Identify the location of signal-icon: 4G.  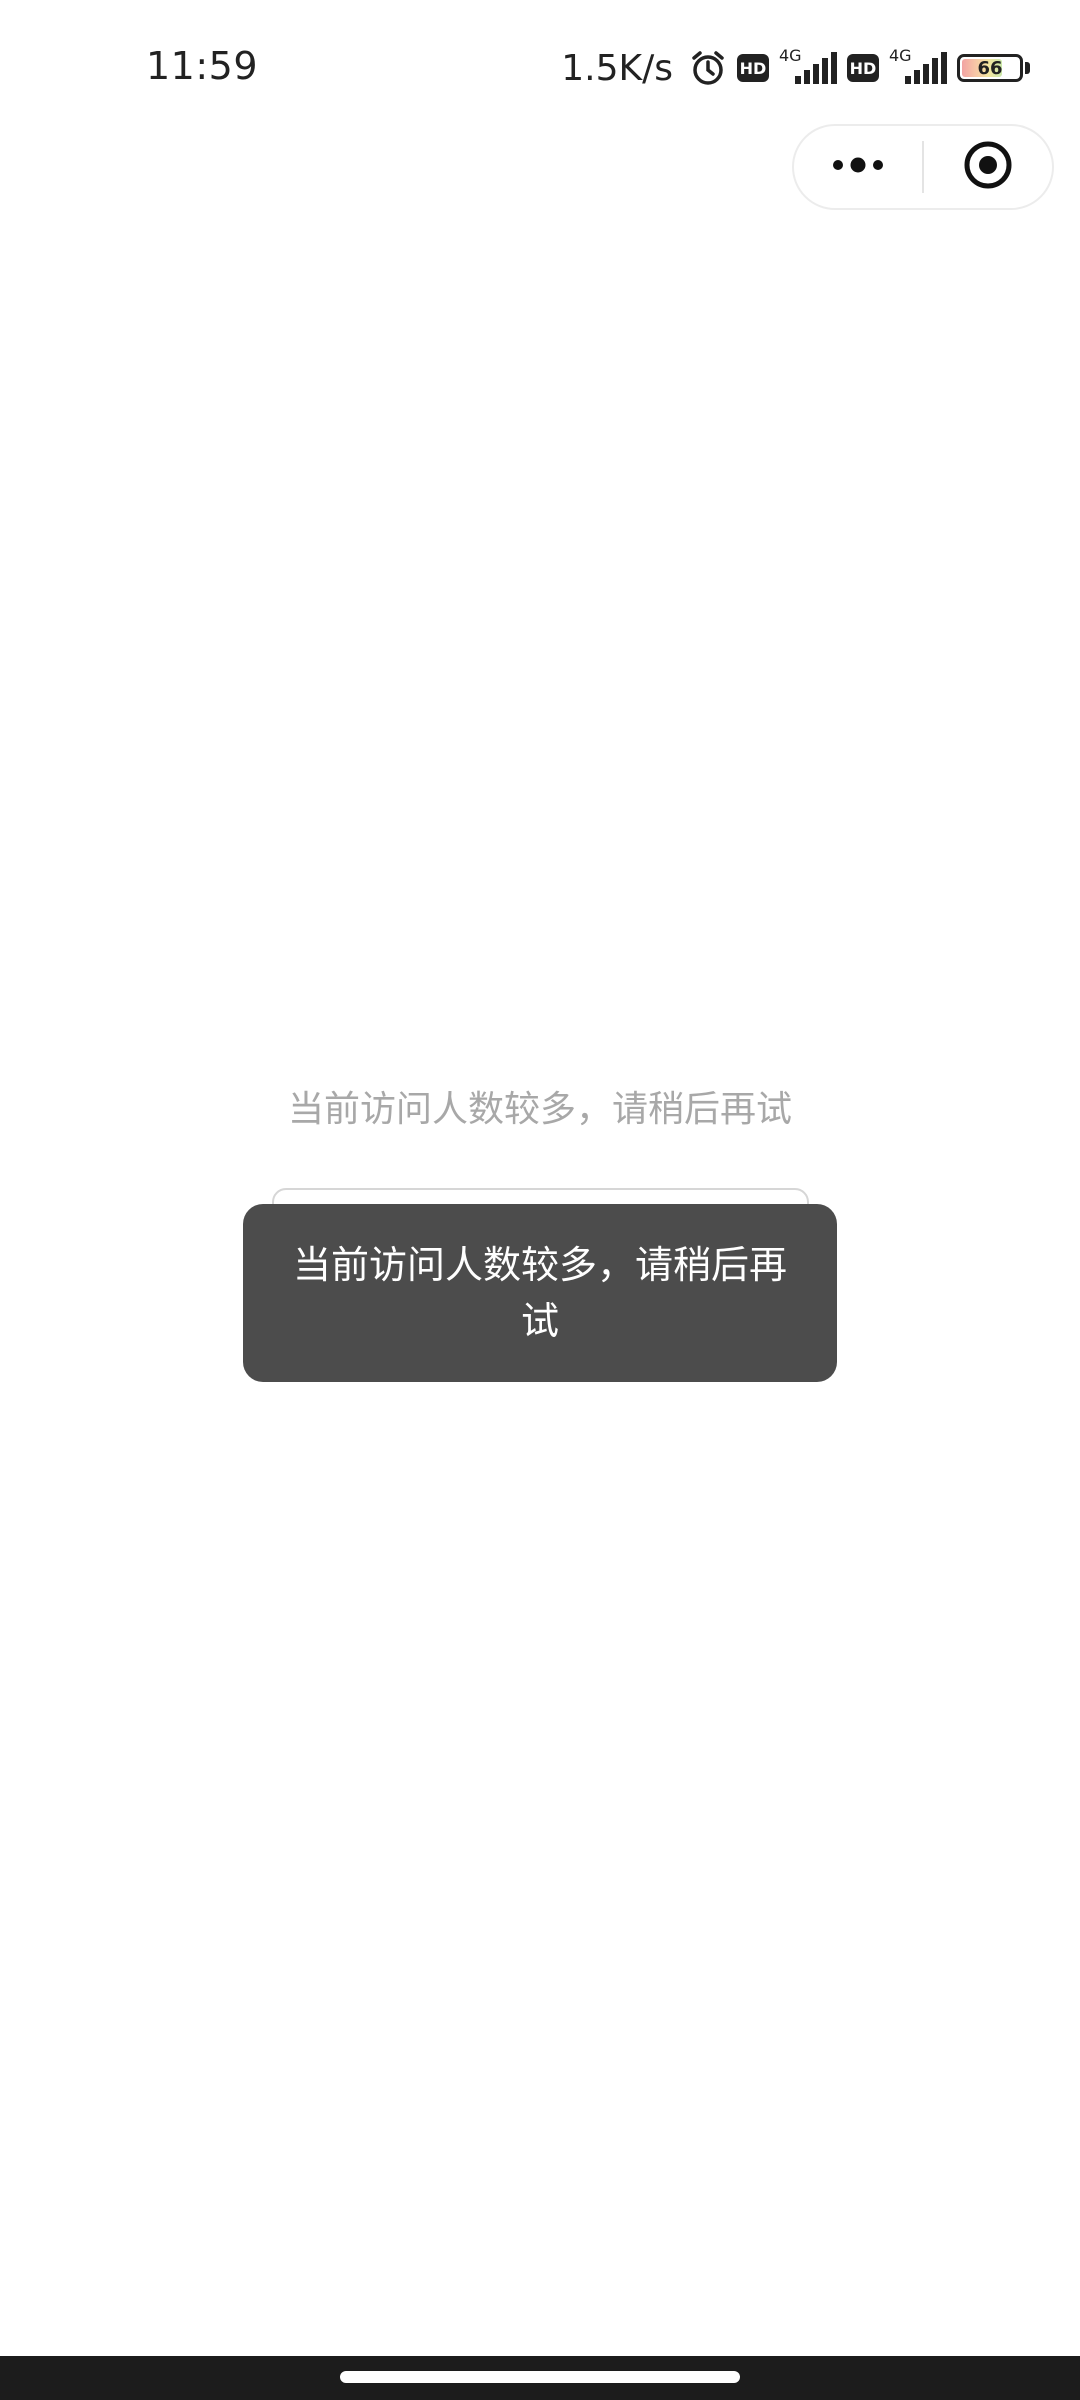
(808, 67).